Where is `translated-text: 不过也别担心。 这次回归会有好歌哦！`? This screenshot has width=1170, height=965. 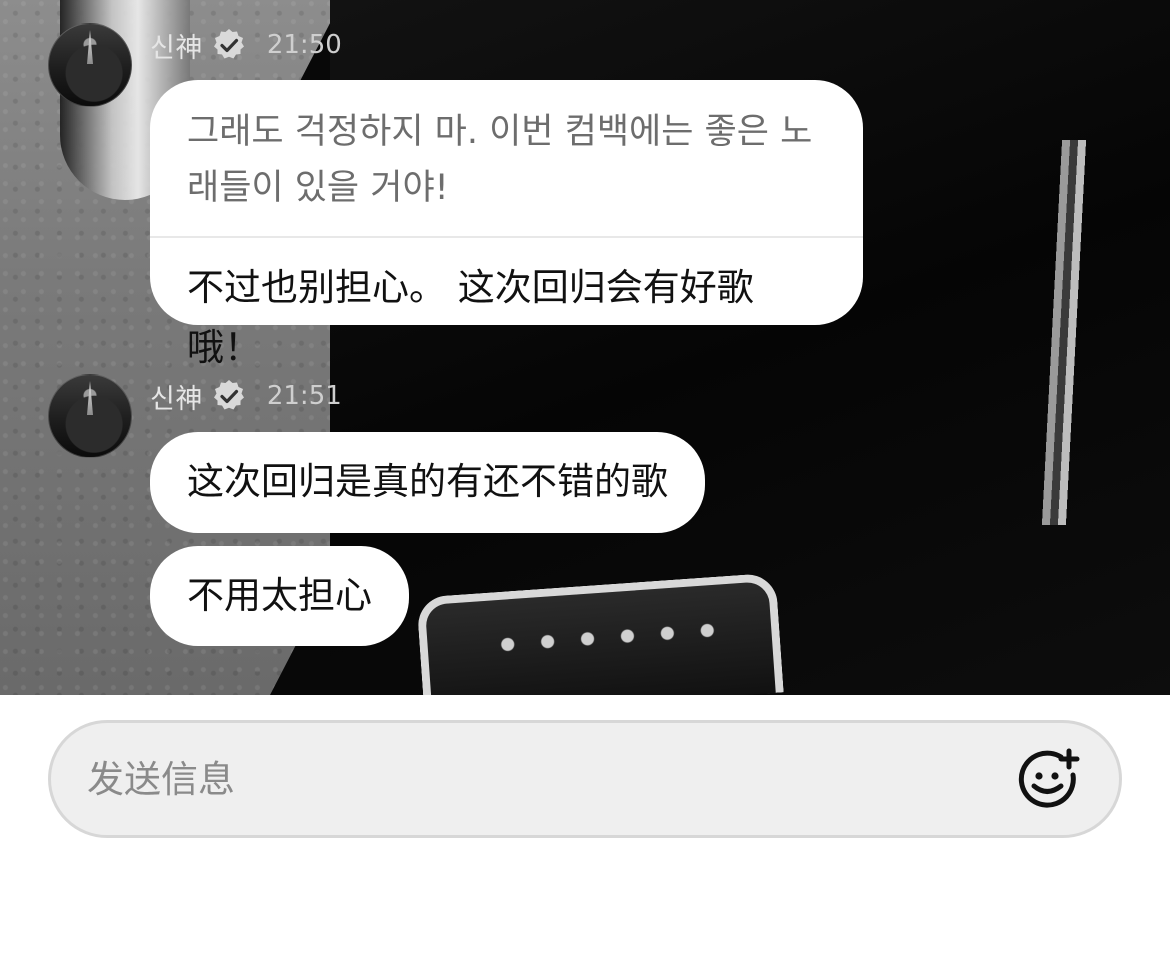 translated-text: 不过也别担心。 这次回归会有好歌哦！ is located at coordinates (470, 317).